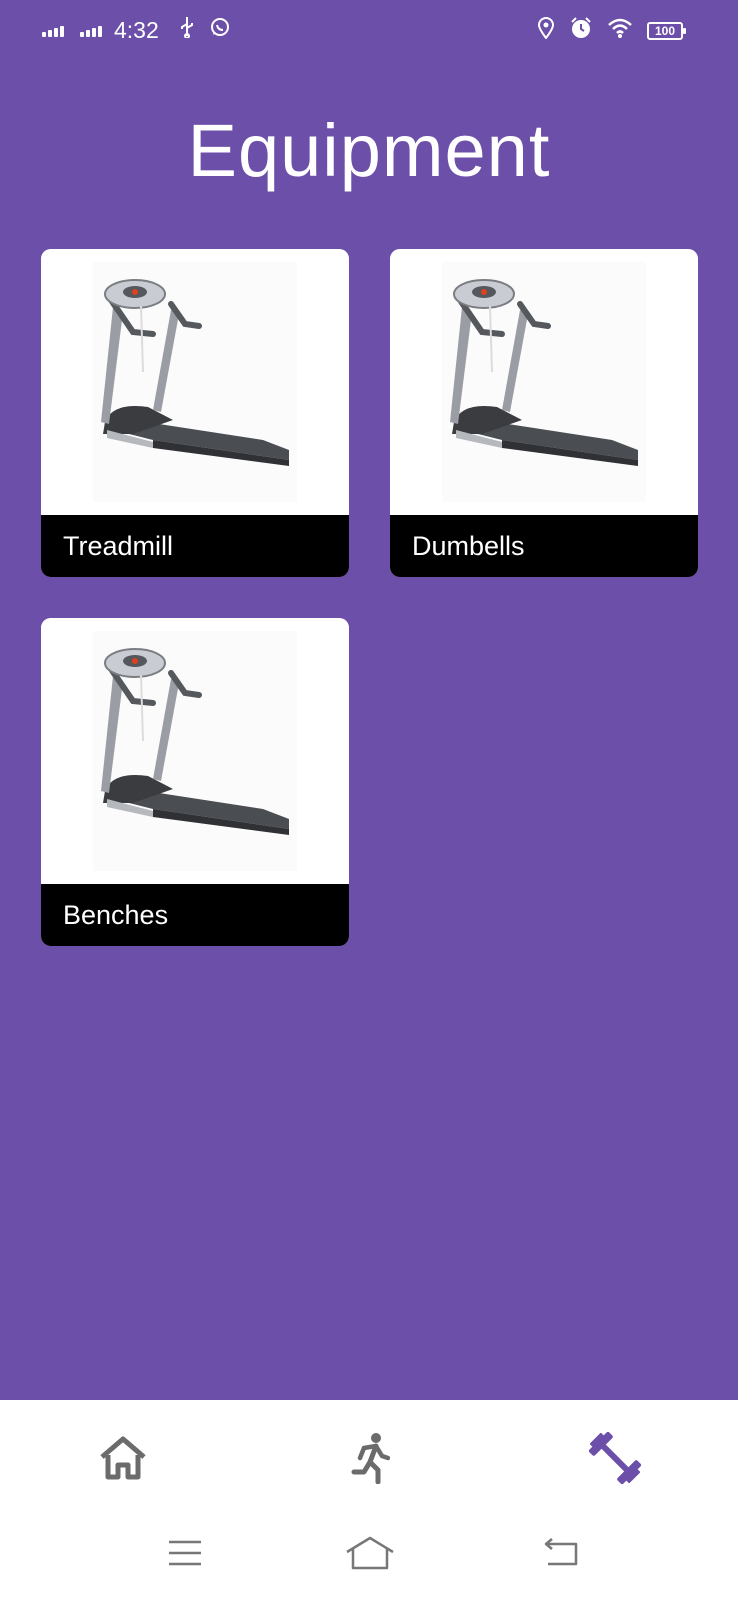 This screenshot has width=738, height=1600. What do you see at coordinates (581, 31) in the screenshot?
I see `alarm-icon` at bounding box center [581, 31].